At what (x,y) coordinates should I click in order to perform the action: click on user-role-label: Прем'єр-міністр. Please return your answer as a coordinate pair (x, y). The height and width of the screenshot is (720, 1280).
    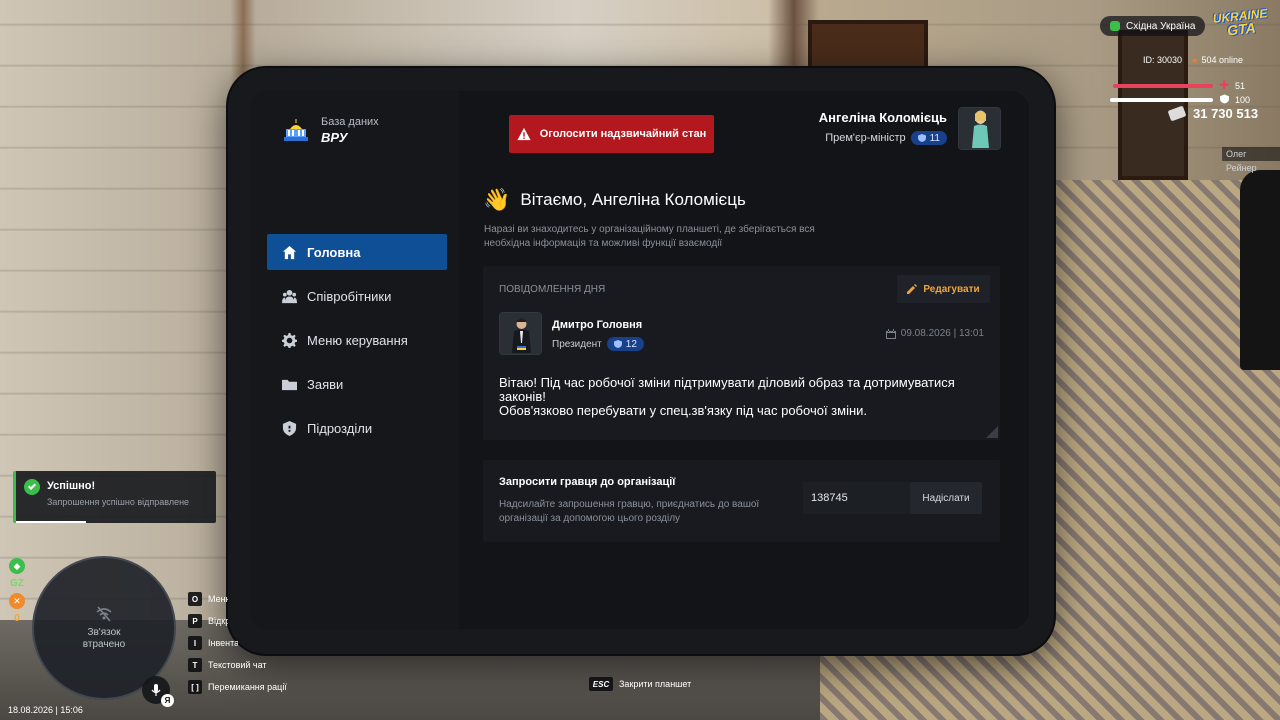
    Looking at the image, I should click on (865, 138).